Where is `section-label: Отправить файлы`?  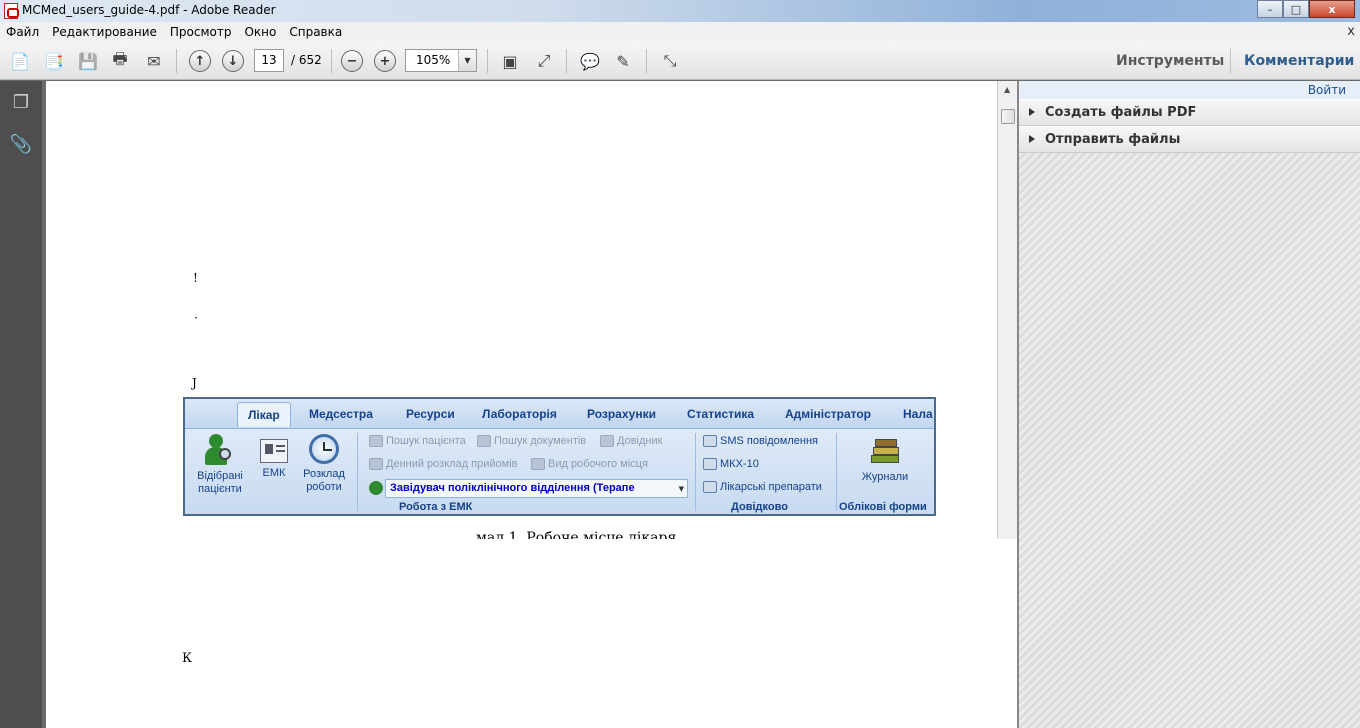
section-label: Отправить файлы is located at coordinates (1113, 139).